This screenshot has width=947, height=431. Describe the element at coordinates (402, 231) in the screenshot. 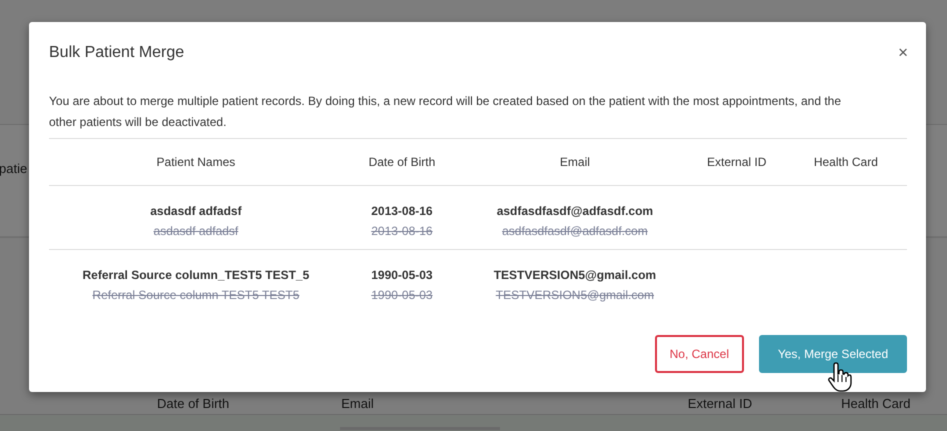

I see `struck-value: 2013-08-16` at that location.